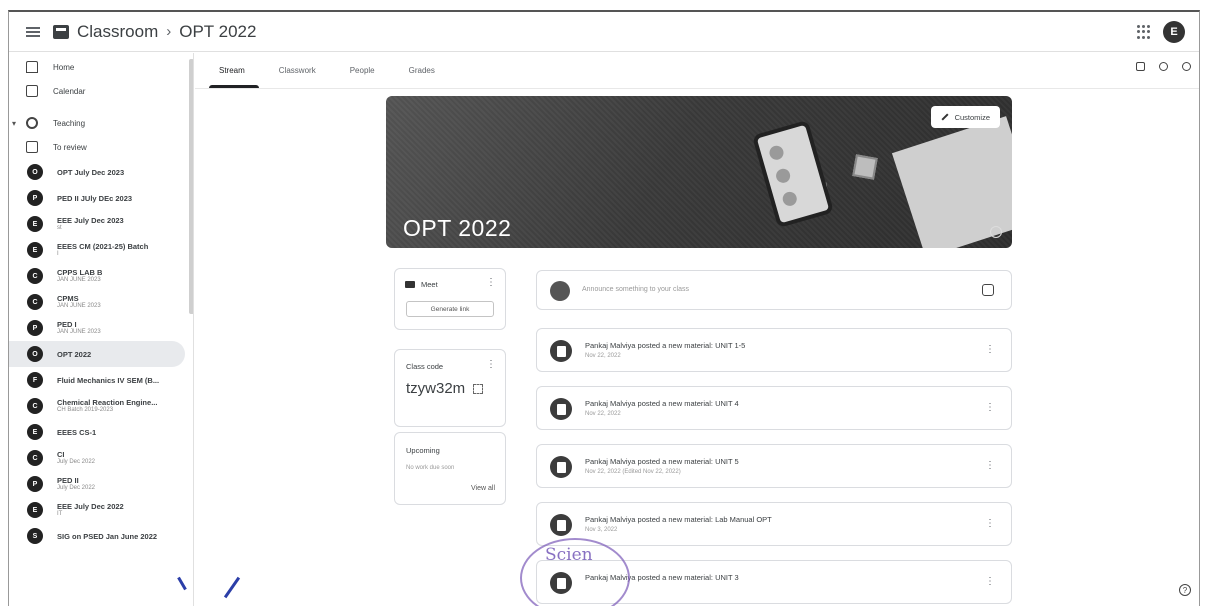  I want to click on generate-link-button: Generate link, so click(450, 309).